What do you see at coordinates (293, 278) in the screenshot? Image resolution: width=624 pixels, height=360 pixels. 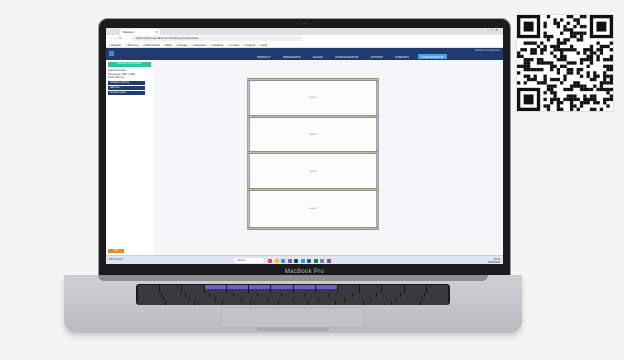 I see `laptop-hinge` at bounding box center [293, 278].